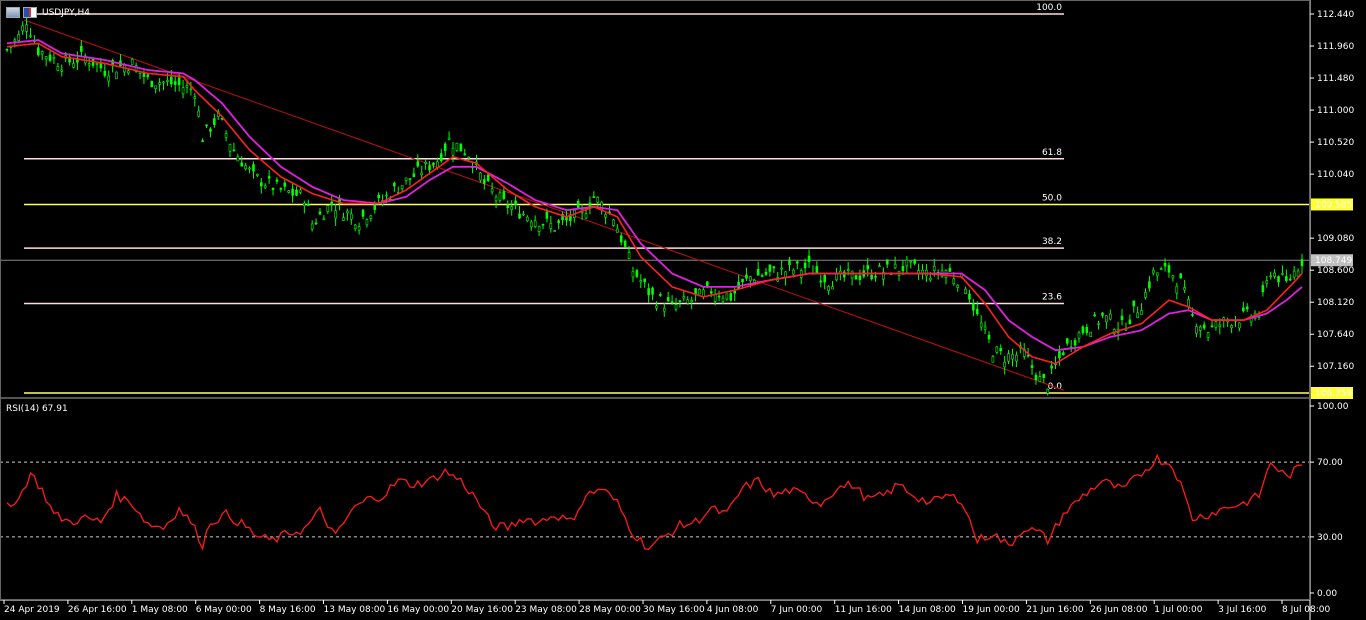  Describe the element at coordinates (482, 610) in the screenshot. I see `time-tick-label: 20 May 16:00` at that location.